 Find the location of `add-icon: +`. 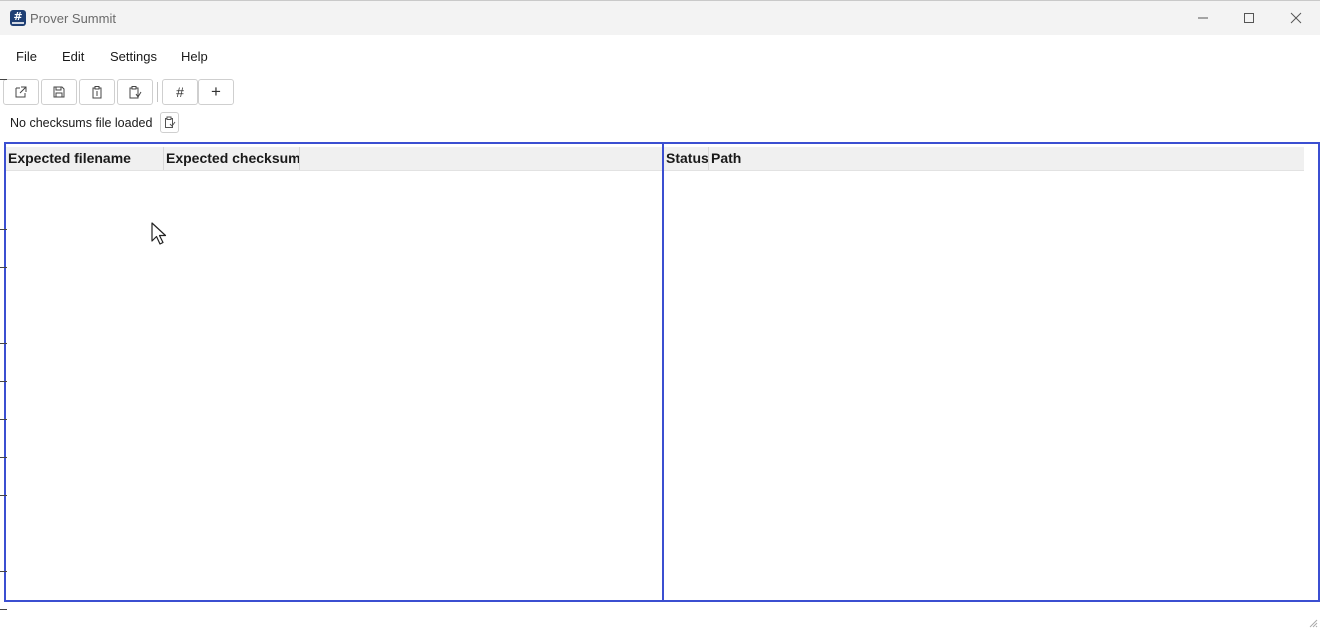

add-icon: + is located at coordinates (216, 91).